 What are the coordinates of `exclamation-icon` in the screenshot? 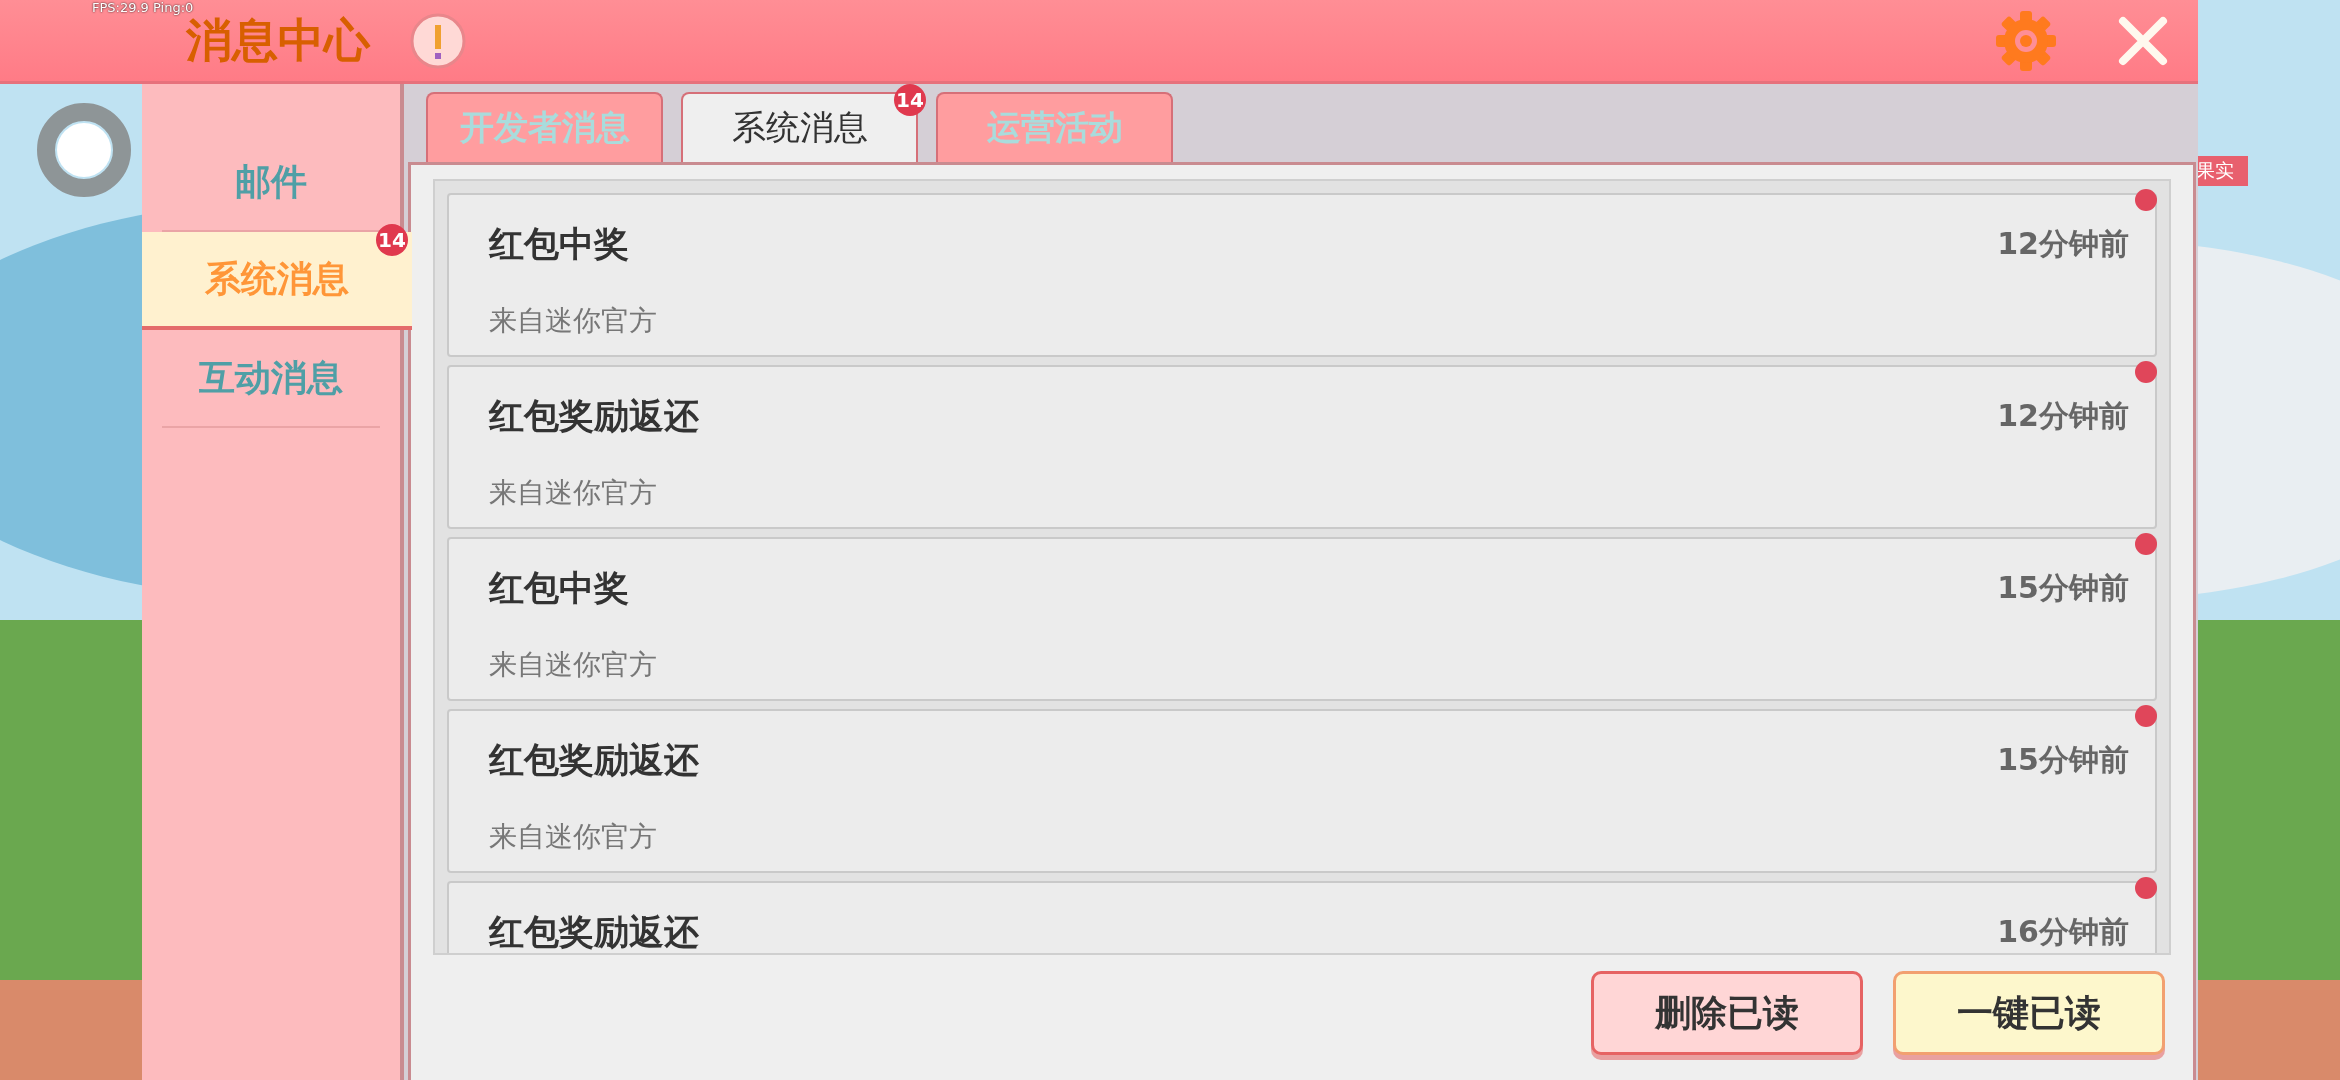 It's located at (438, 40).